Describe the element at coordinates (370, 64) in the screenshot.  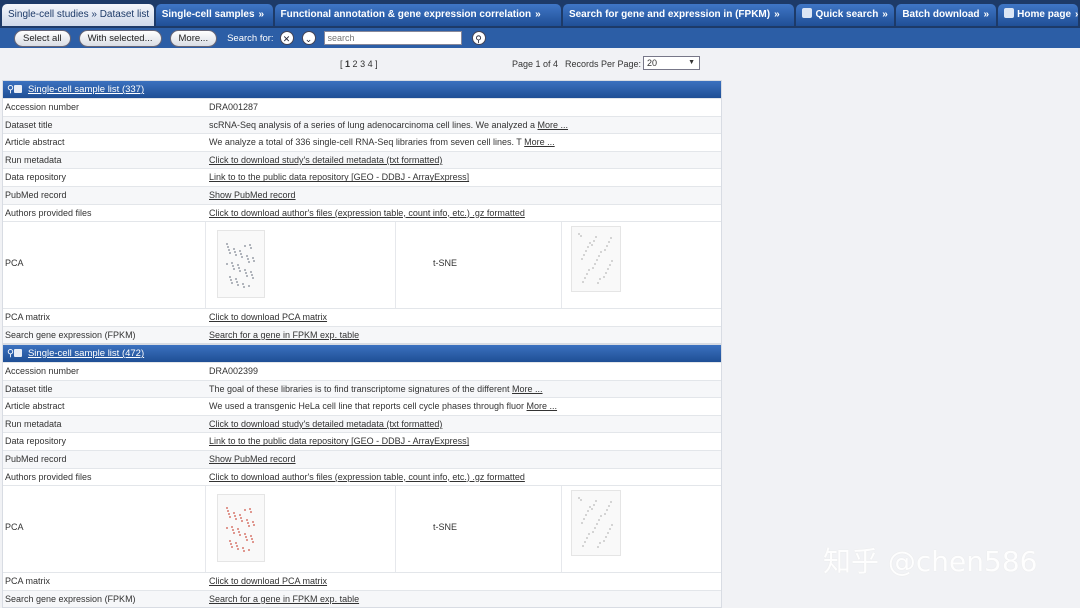
I see `page-link-4: 4` at that location.